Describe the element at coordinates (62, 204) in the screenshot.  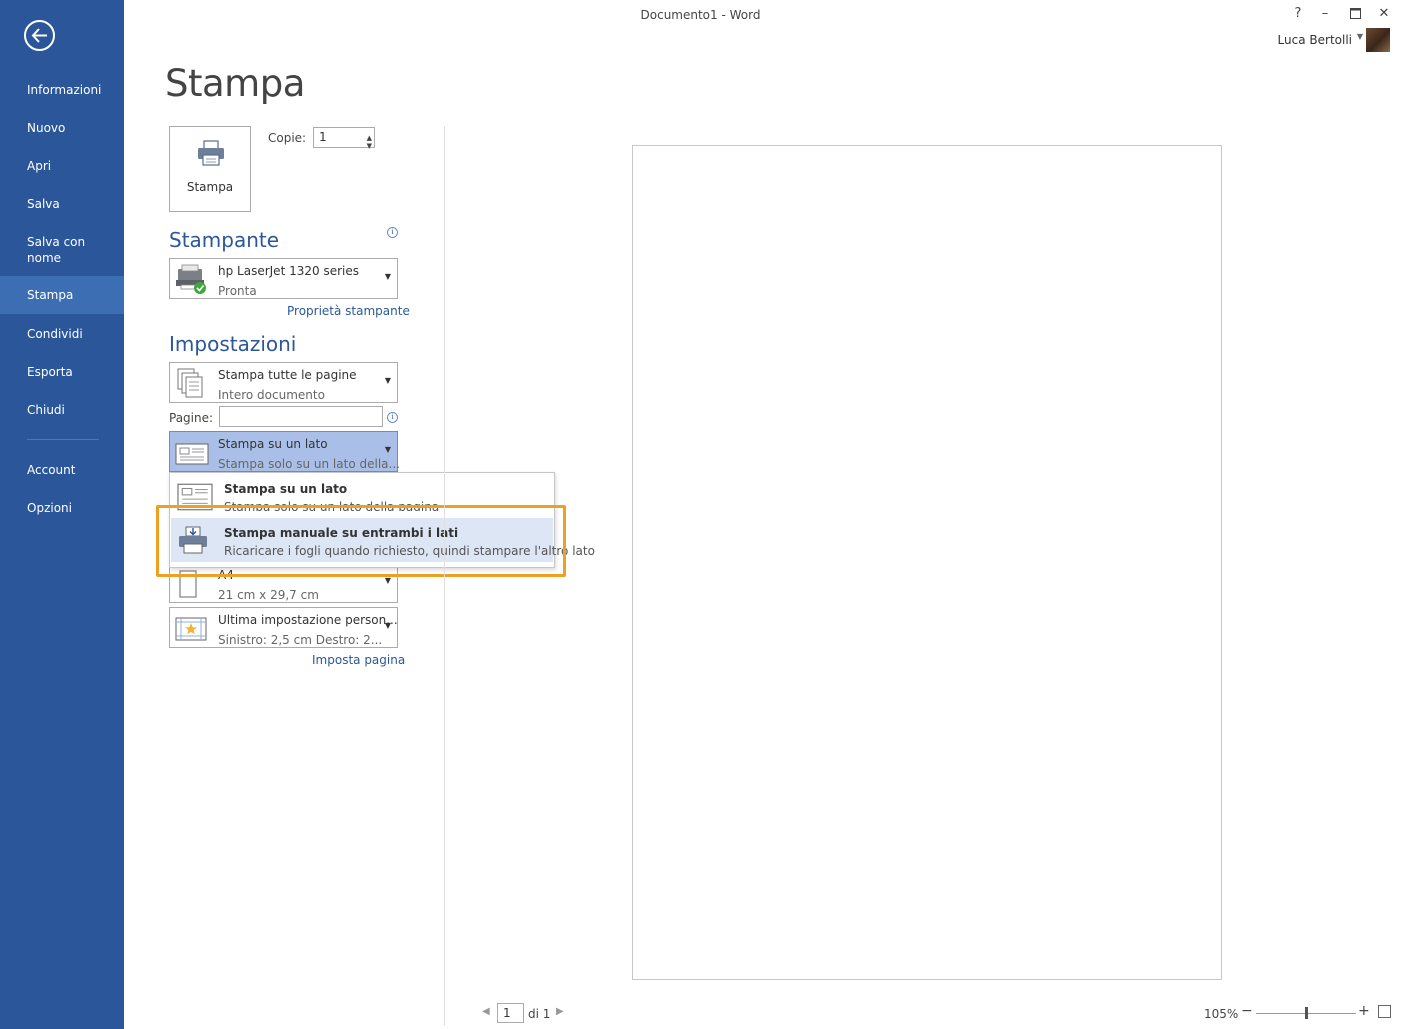
I see `nav-save: Salva` at that location.